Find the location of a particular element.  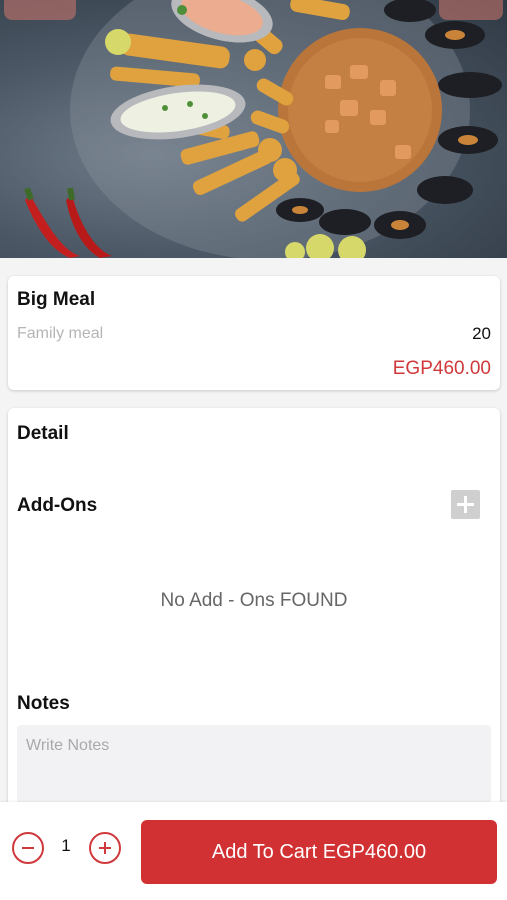

product-category: Family meal is located at coordinates (60, 333).